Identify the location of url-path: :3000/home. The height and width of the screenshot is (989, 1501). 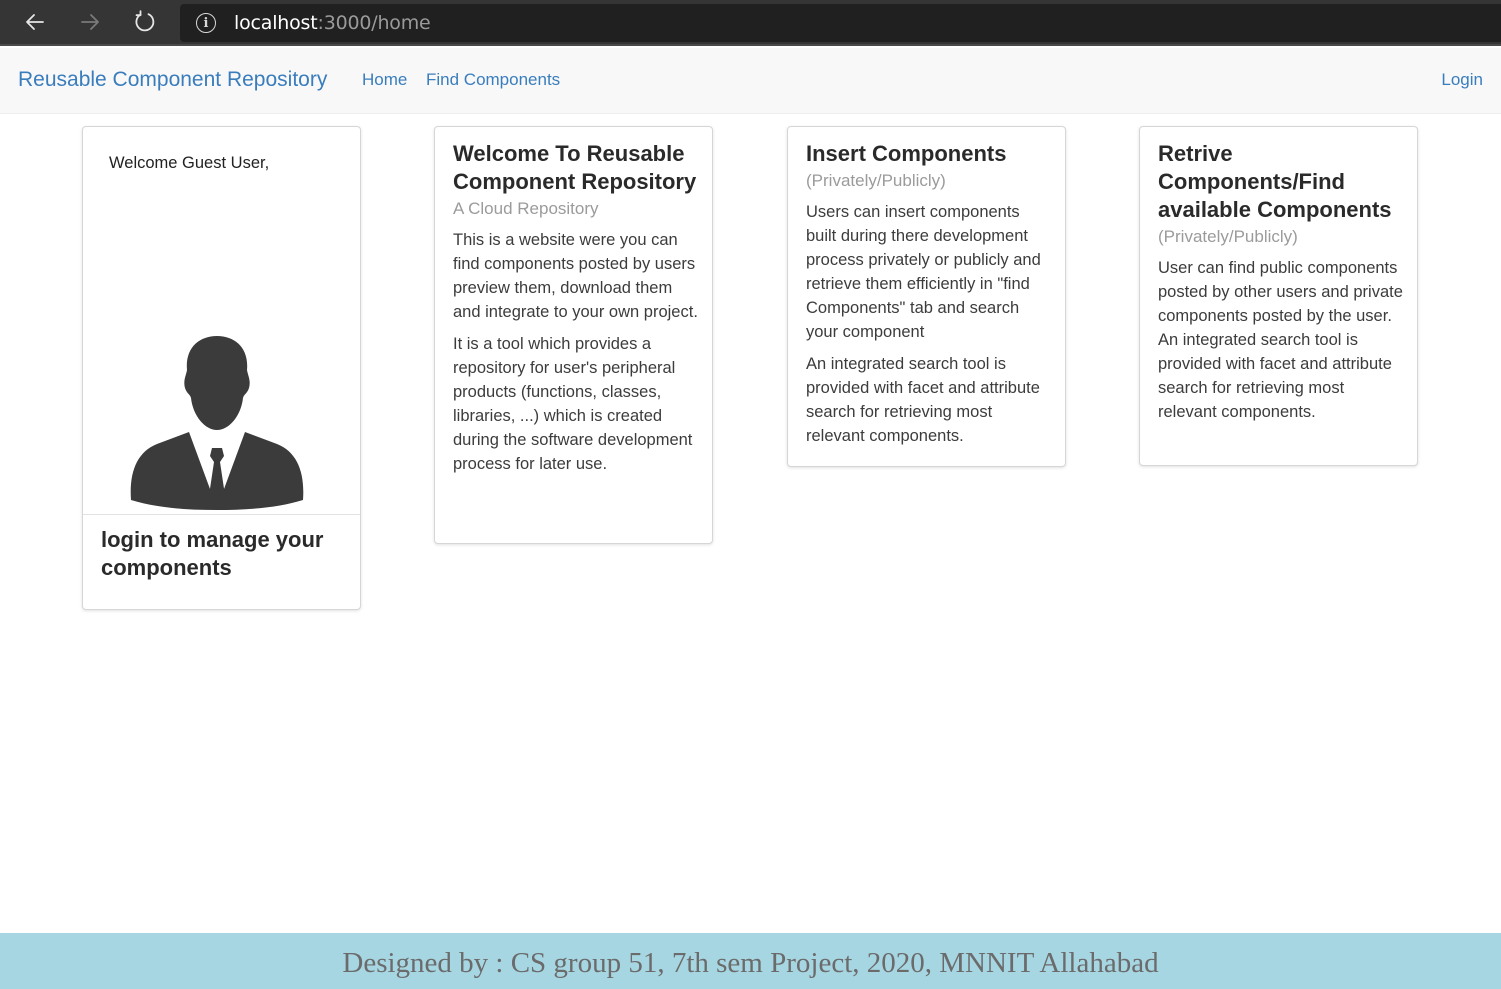
(374, 23).